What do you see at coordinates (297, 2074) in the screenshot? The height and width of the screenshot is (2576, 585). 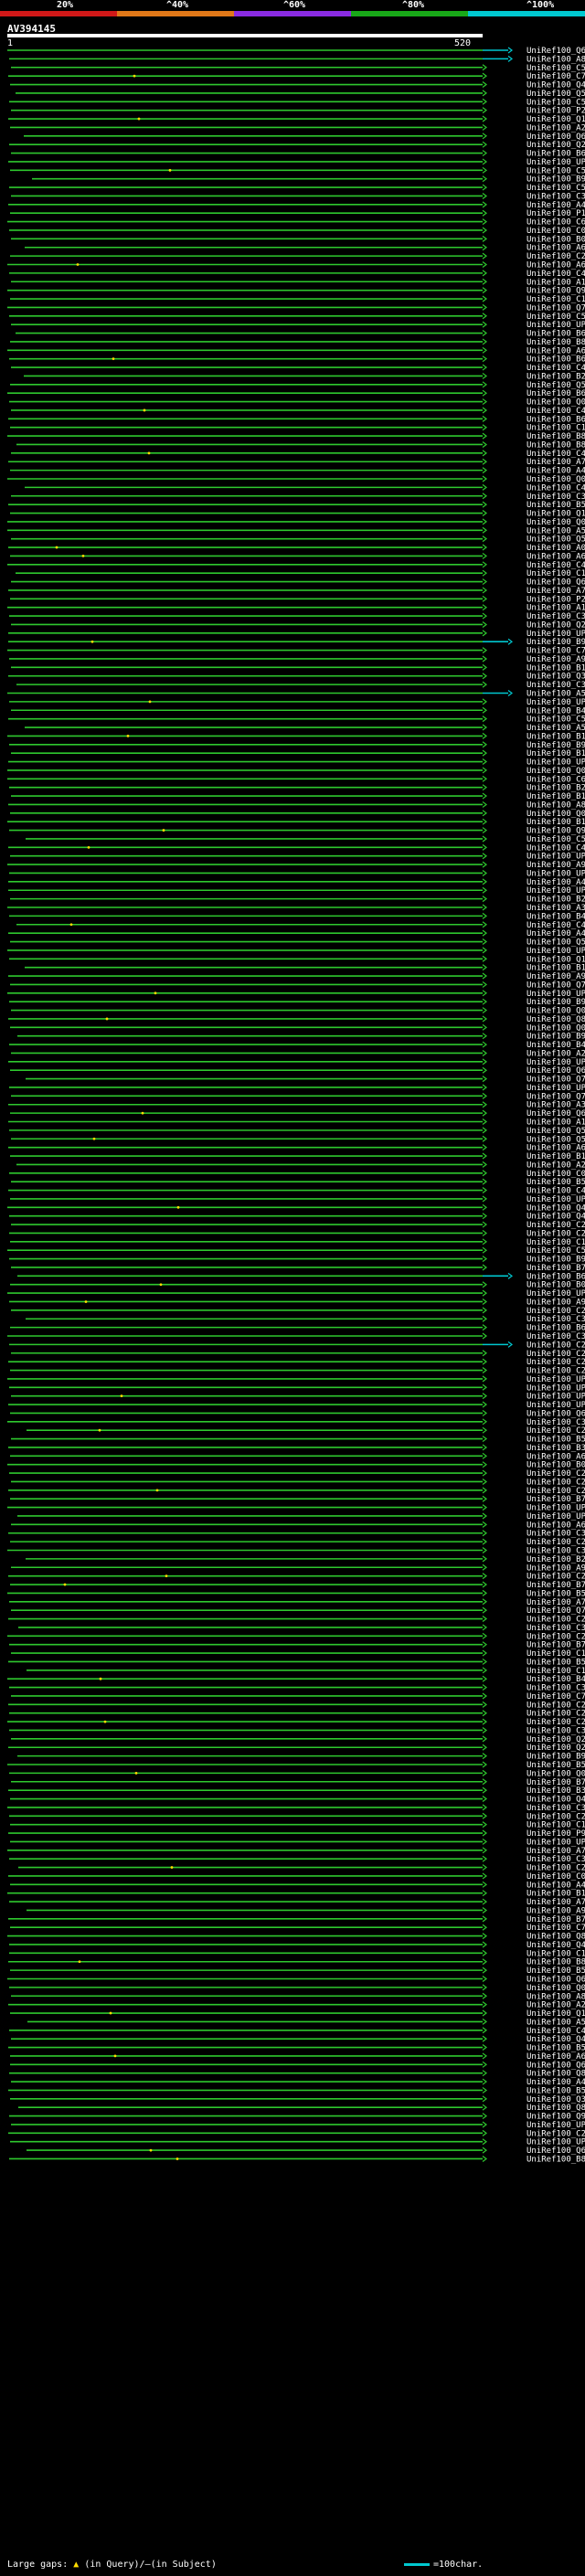 I see `hit-row: UniRef100_Q82AT3` at bounding box center [297, 2074].